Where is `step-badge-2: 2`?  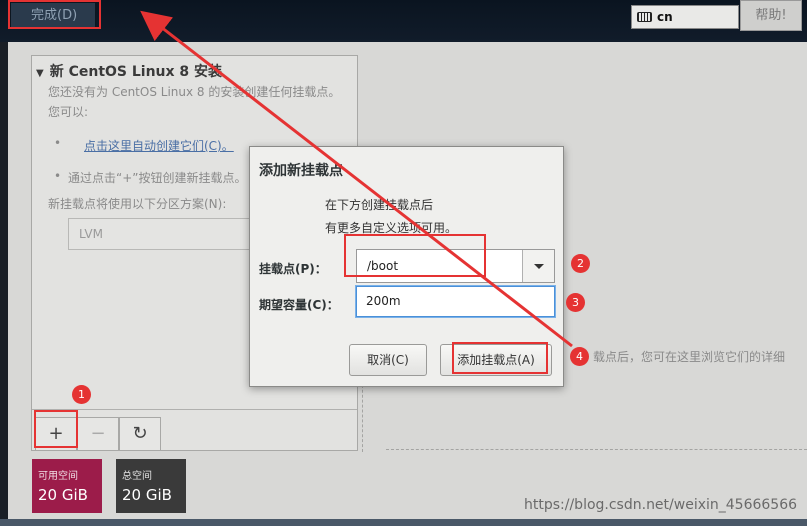
step-badge-2: 2 is located at coordinates (580, 263).